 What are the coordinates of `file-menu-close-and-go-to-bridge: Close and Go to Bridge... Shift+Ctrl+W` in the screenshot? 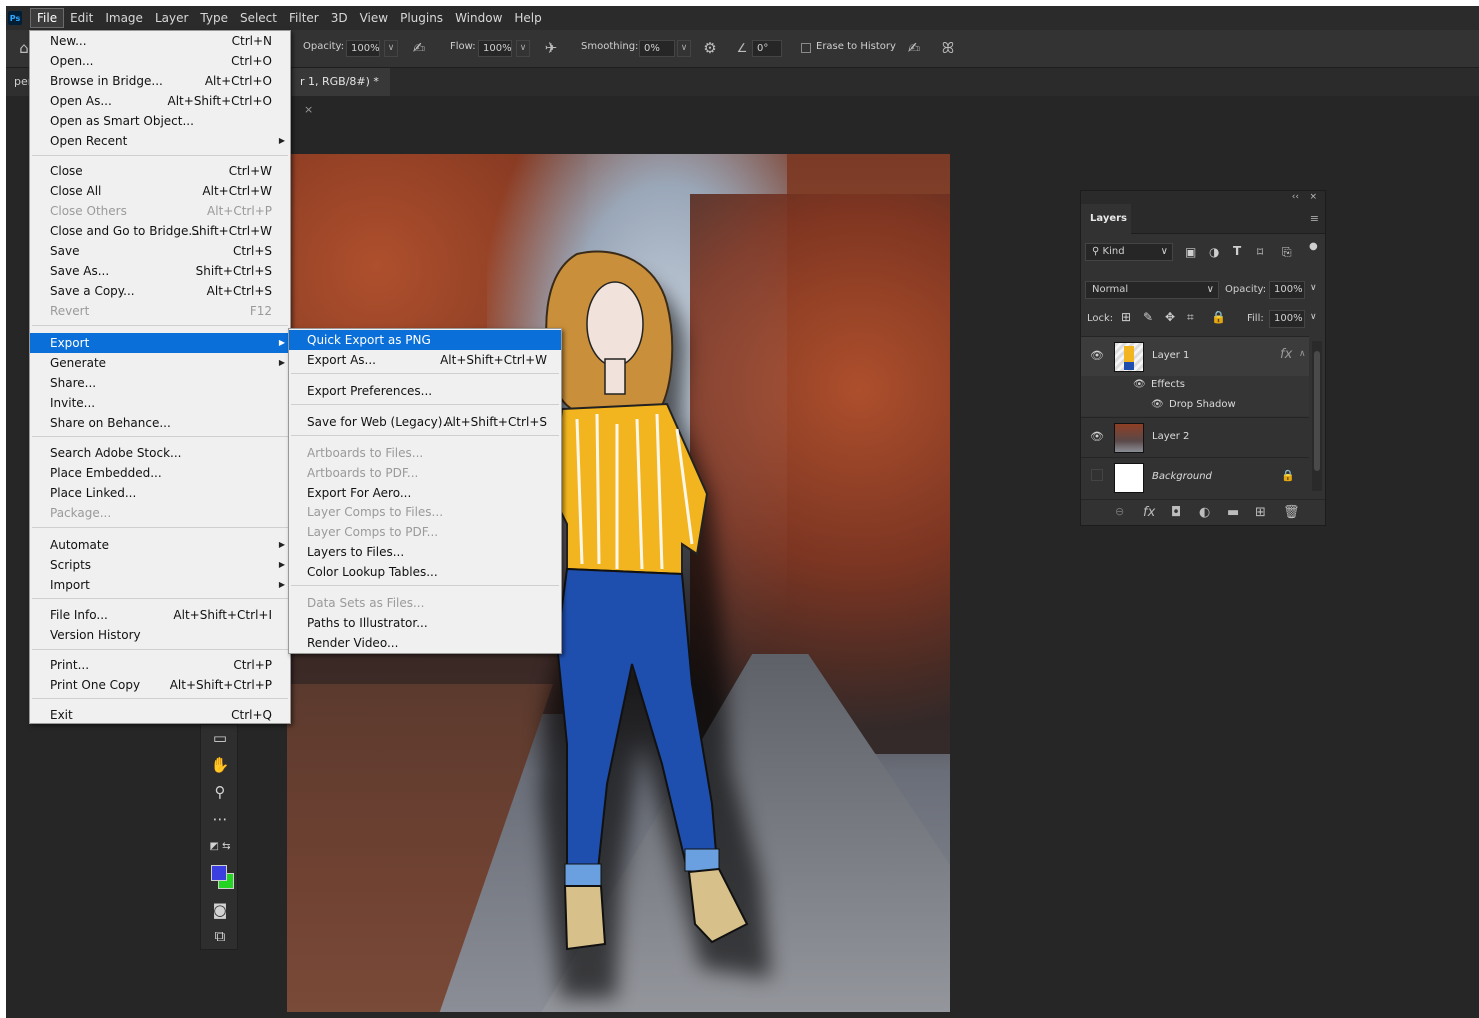 It's located at (160, 231).